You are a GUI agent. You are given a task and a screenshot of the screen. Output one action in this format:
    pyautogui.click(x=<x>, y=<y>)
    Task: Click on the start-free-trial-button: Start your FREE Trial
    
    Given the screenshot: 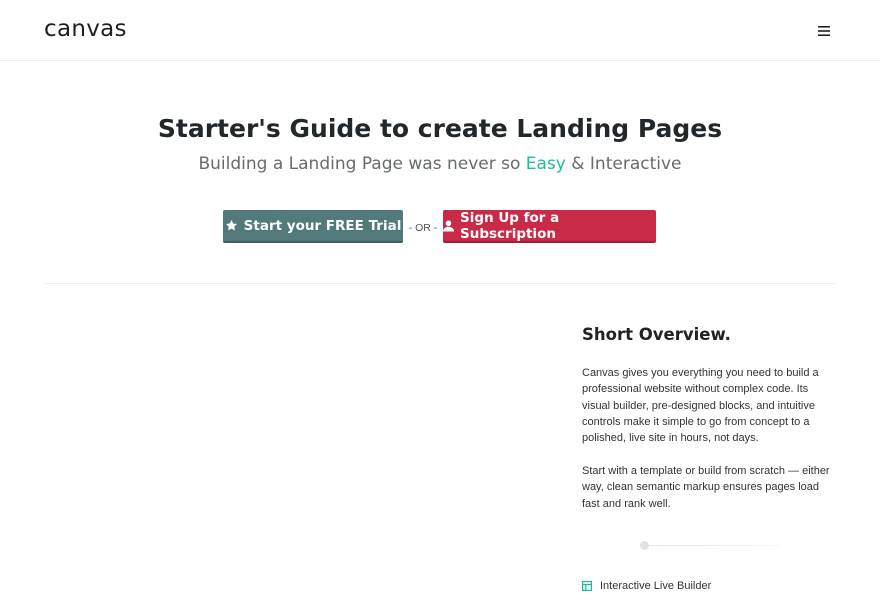 What is the action you would take?
    pyautogui.click(x=313, y=226)
    